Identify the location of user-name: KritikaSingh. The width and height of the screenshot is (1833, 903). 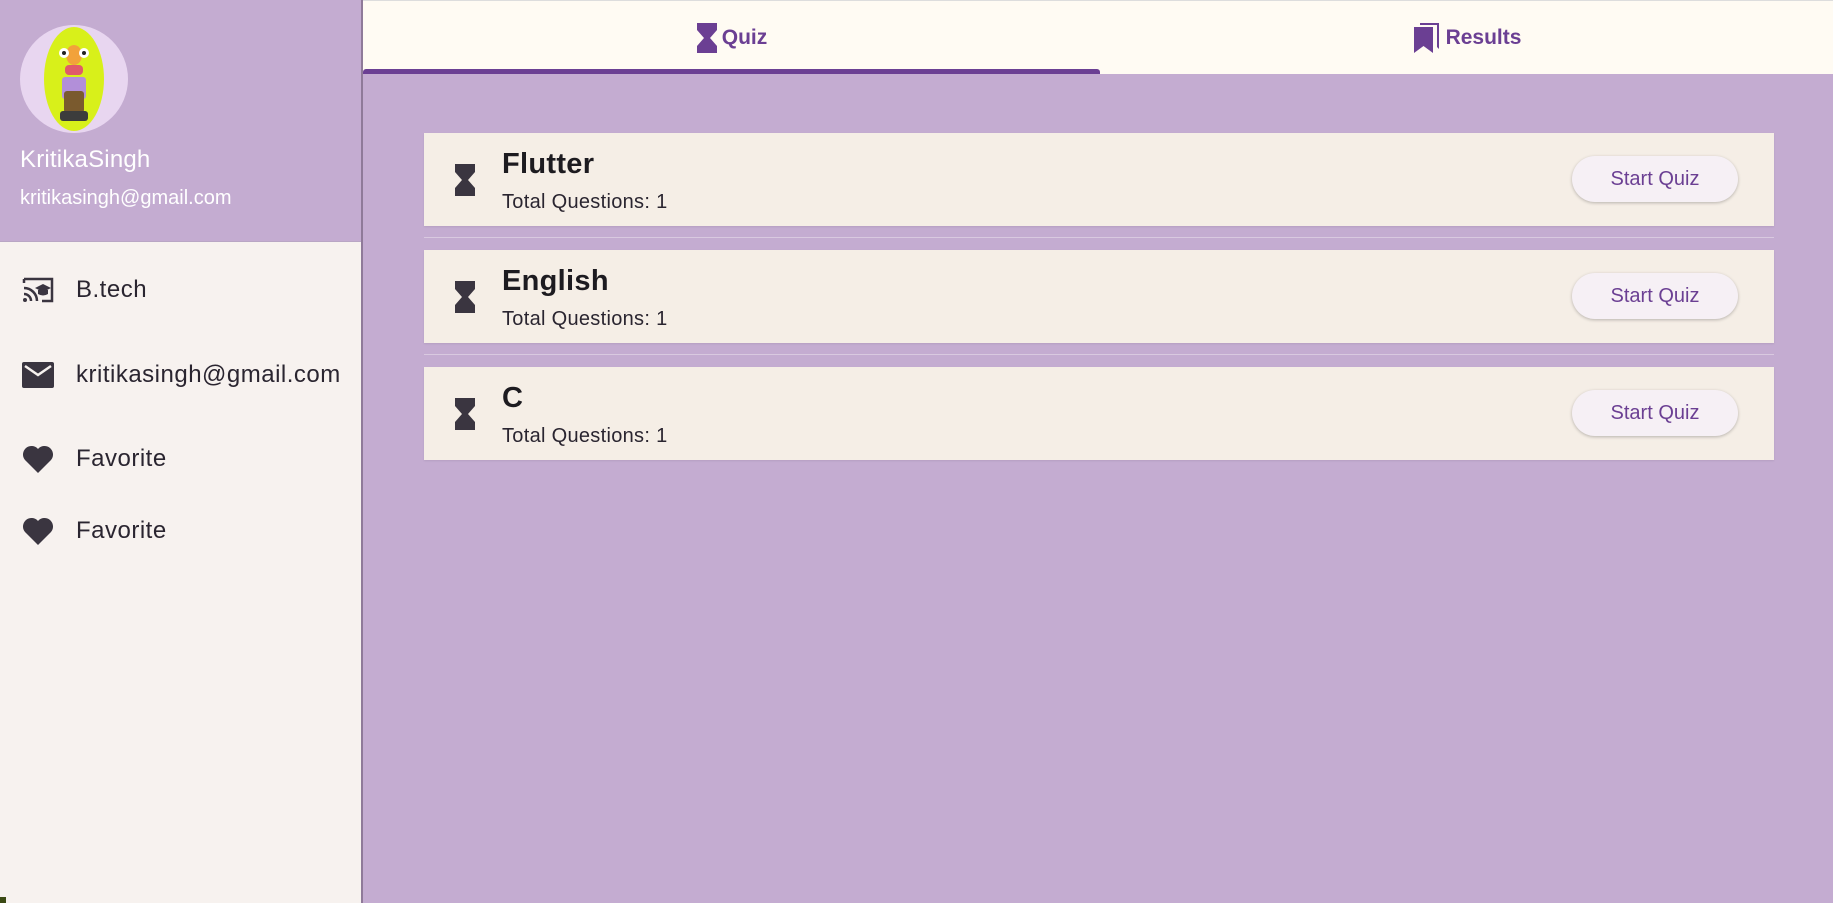
(85, 159).